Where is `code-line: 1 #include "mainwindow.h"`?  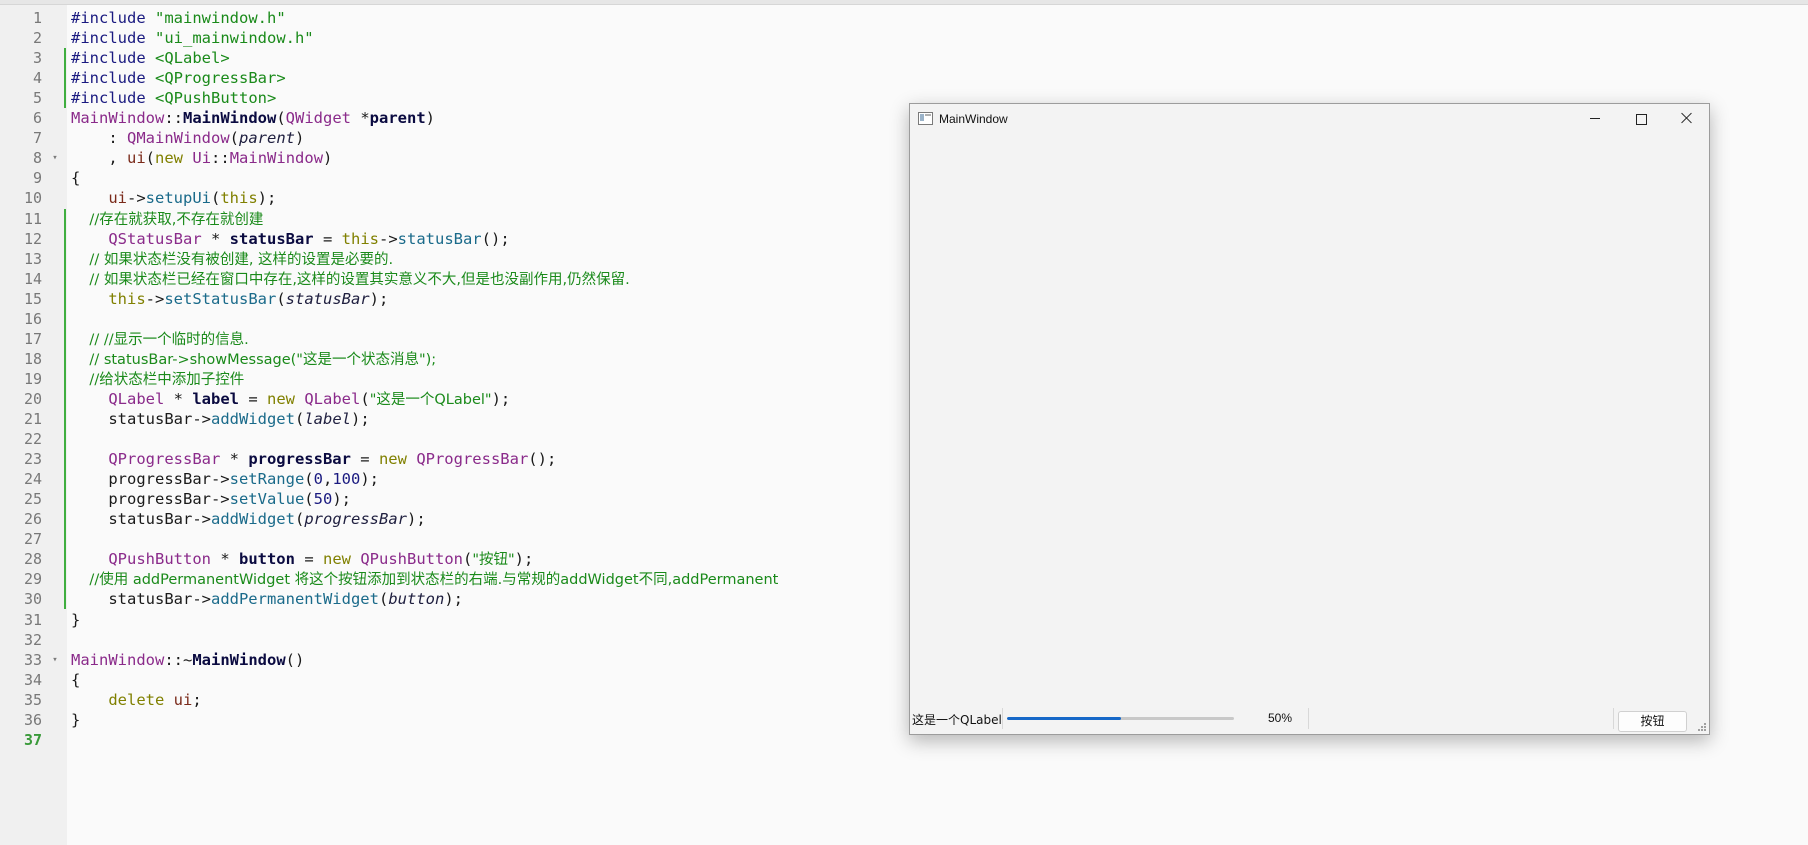 code-line: 1 #include "mainwindow.h" is located at coordinates (904, 18).